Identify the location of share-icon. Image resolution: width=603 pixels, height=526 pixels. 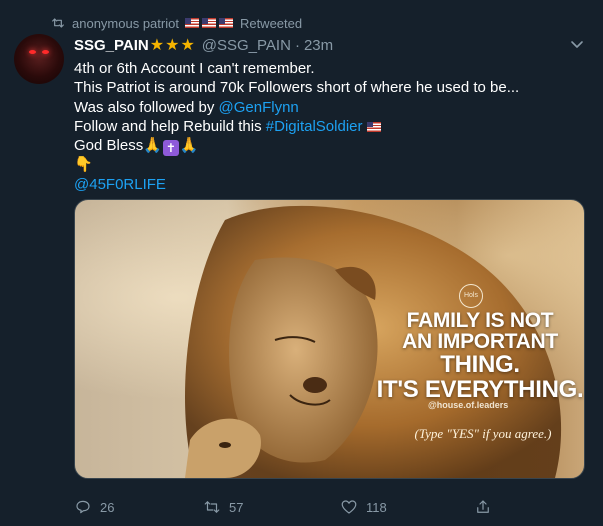
(483, 506).